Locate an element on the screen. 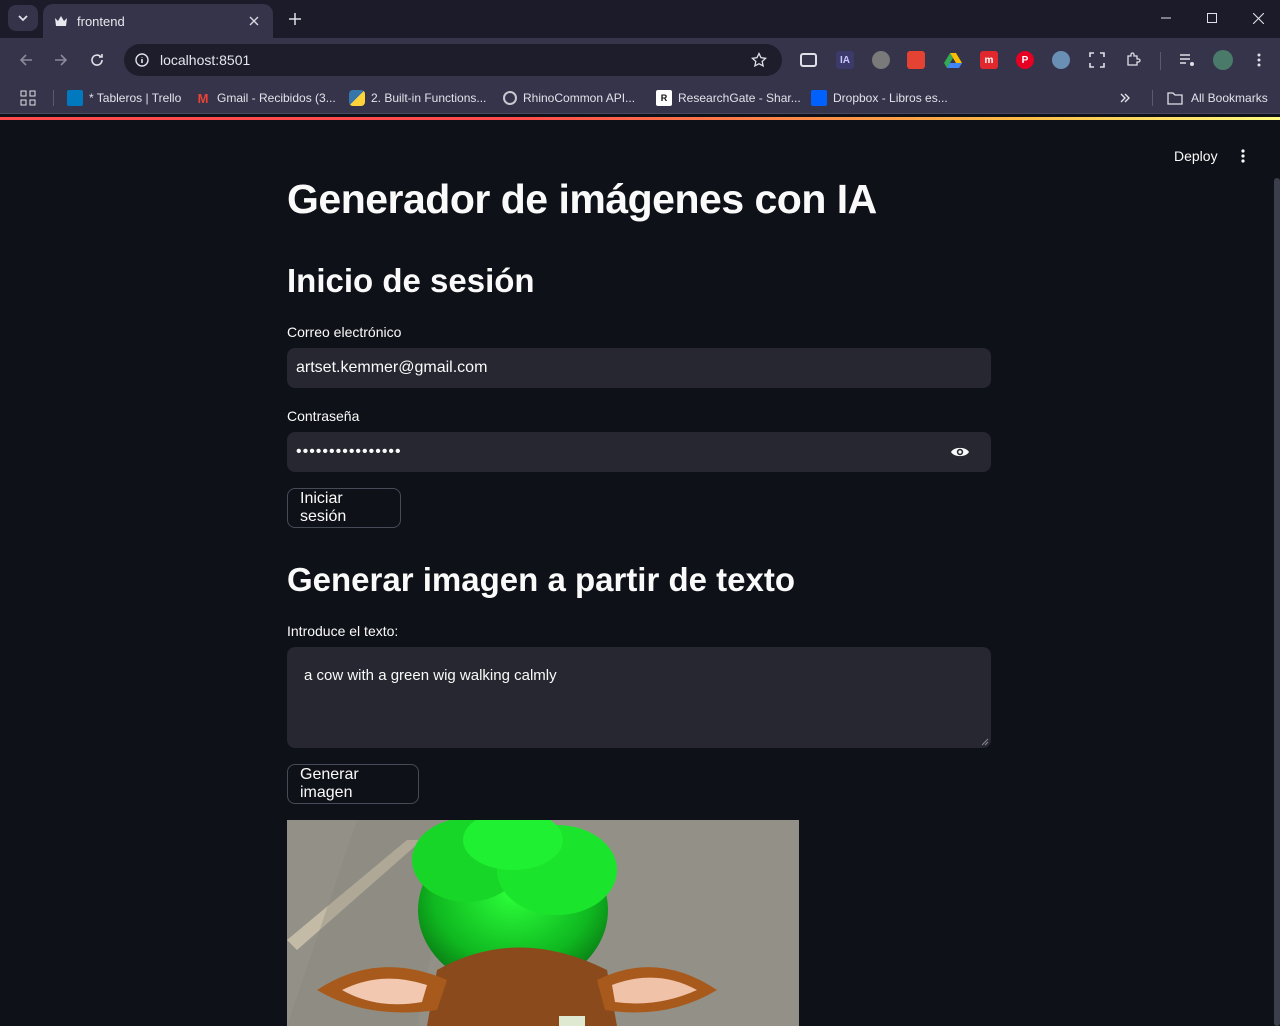 The height and width of the screenshot is (1026, 1280). reload-icon is located at coordinates (97, 60).